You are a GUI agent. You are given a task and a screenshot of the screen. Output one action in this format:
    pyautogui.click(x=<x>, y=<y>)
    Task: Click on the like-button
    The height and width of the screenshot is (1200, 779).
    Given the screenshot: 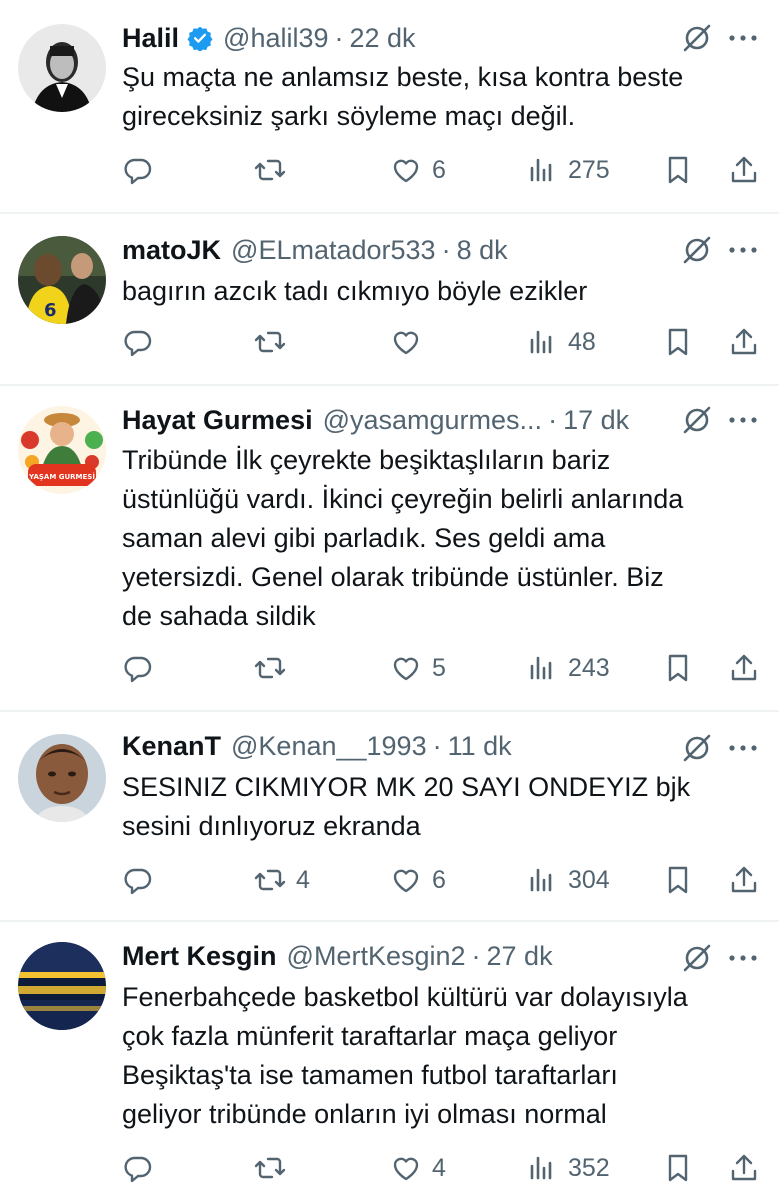 What is the action you would take?
    pyautogui.click(x=411, y=342)
    